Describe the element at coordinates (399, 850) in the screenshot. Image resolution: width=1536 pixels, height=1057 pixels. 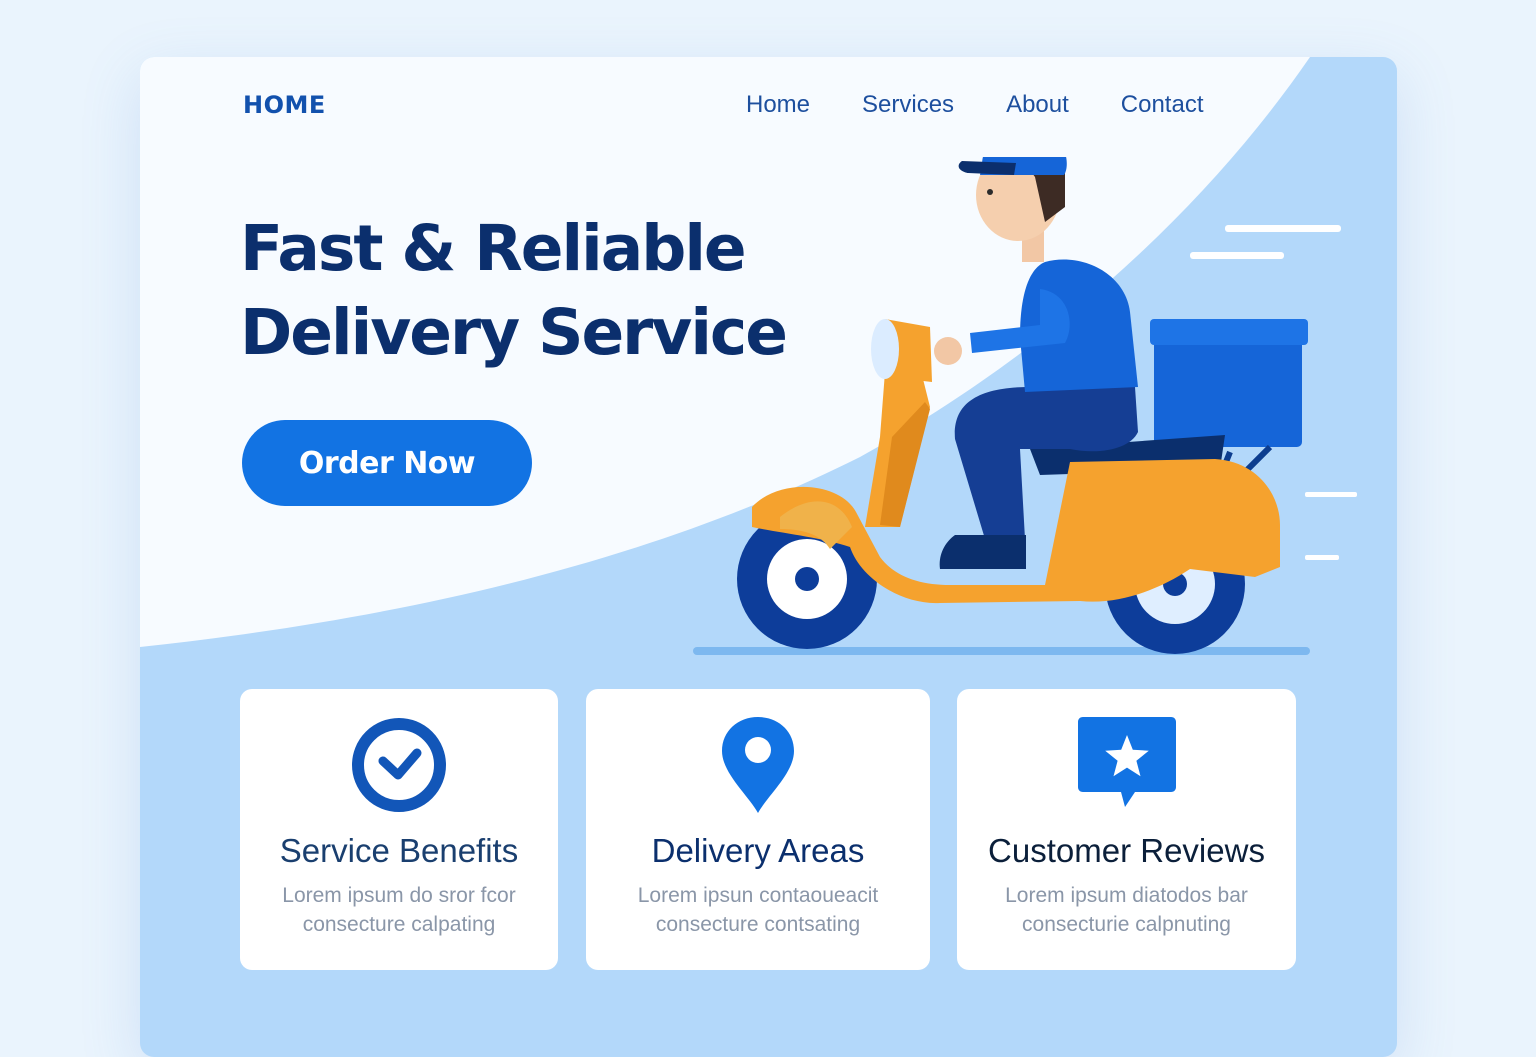
I see `card-title: Service Benefits` at that location.